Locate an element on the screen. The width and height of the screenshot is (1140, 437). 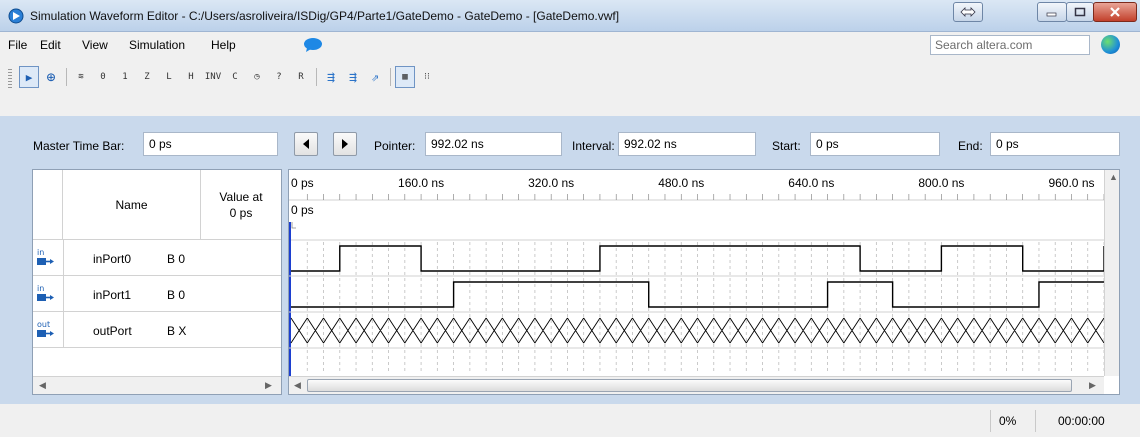
overwrite-clock-icon: ◷ is located at coordinates (257, 77).